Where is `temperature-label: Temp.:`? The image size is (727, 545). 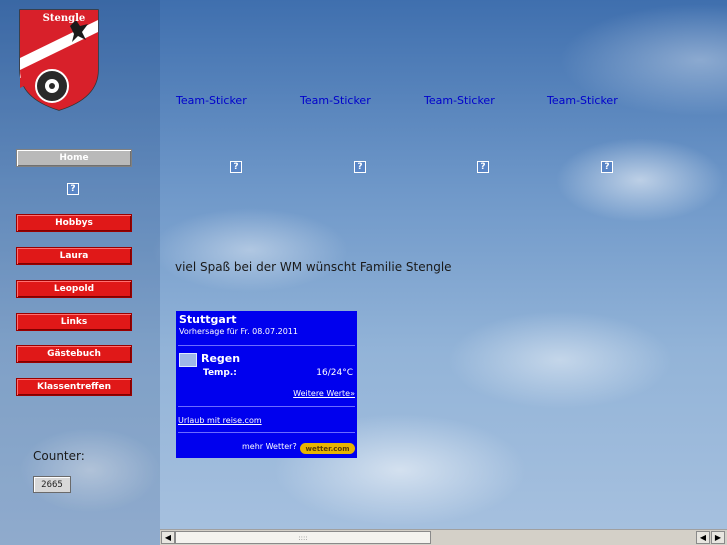 temperature-label: Temp.: is located at coordinates (220, 373).